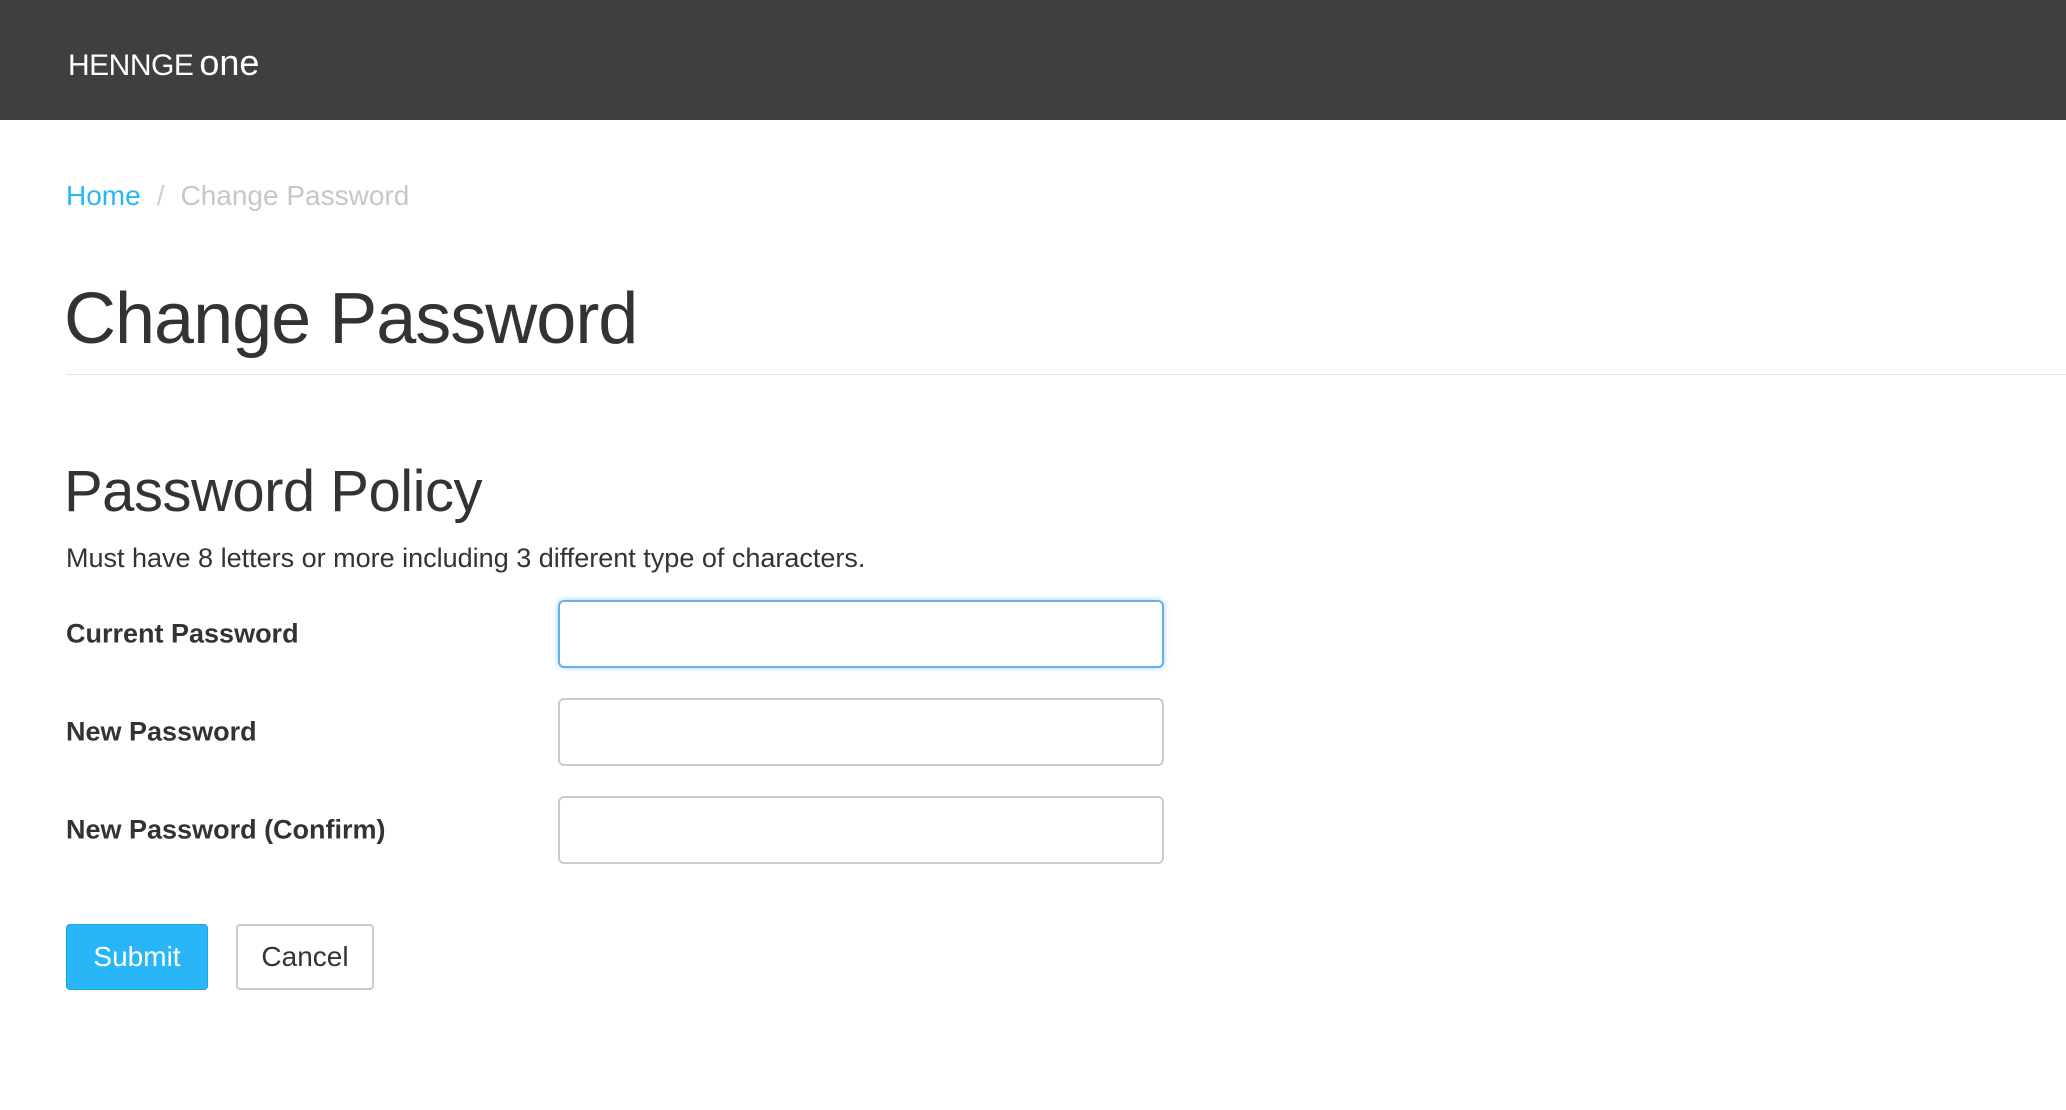 The width and height of the screenshot is (2066, 1110). I want to click on current-password-row: Current Password, so click(616, 634).